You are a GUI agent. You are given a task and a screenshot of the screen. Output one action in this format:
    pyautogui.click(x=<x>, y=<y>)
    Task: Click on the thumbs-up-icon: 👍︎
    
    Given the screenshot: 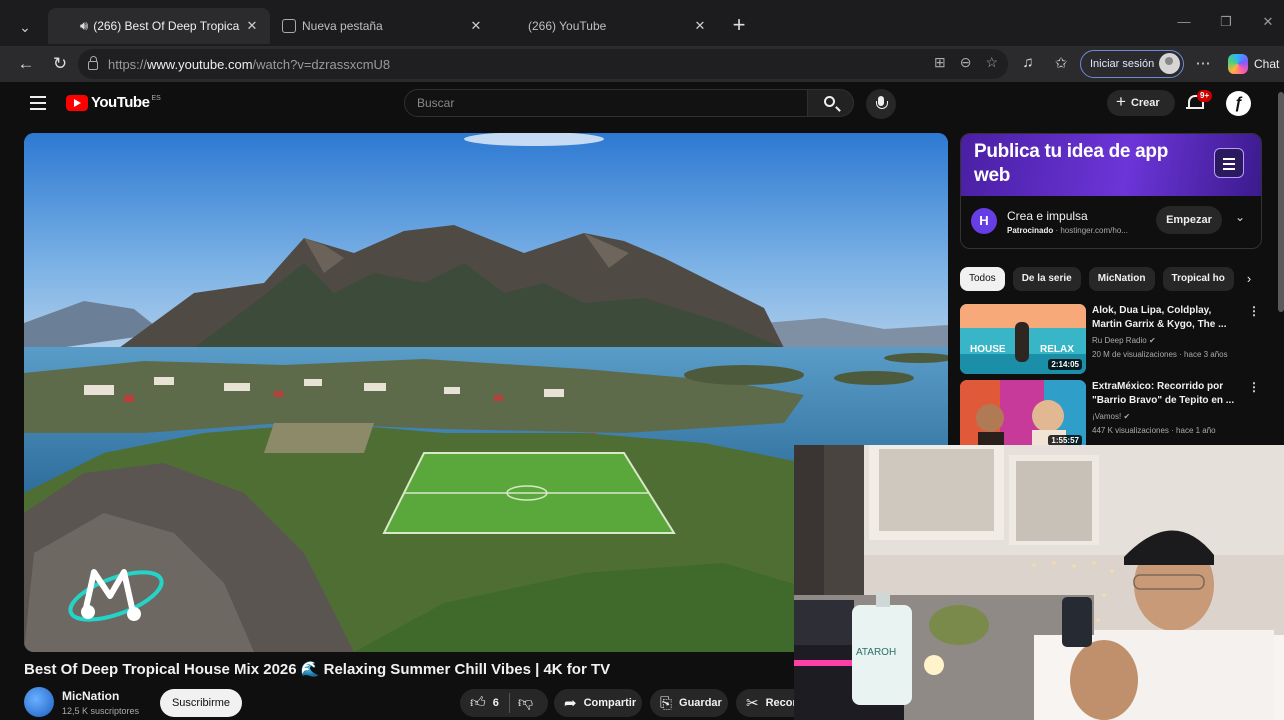 What is the action you would take?
    pyautogui.click(x=478, y=703)
    